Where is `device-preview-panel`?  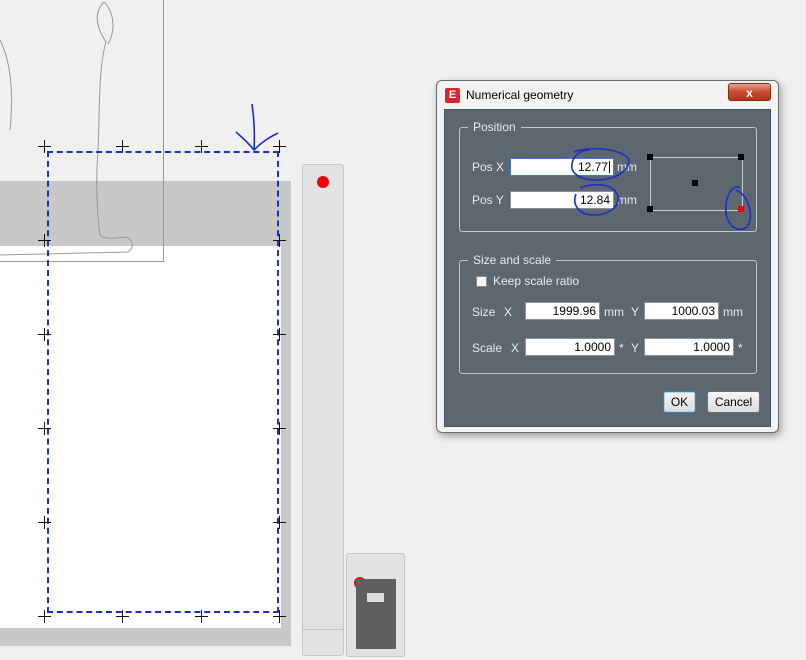 device-preview-panel is located at coordinates (375, 605).